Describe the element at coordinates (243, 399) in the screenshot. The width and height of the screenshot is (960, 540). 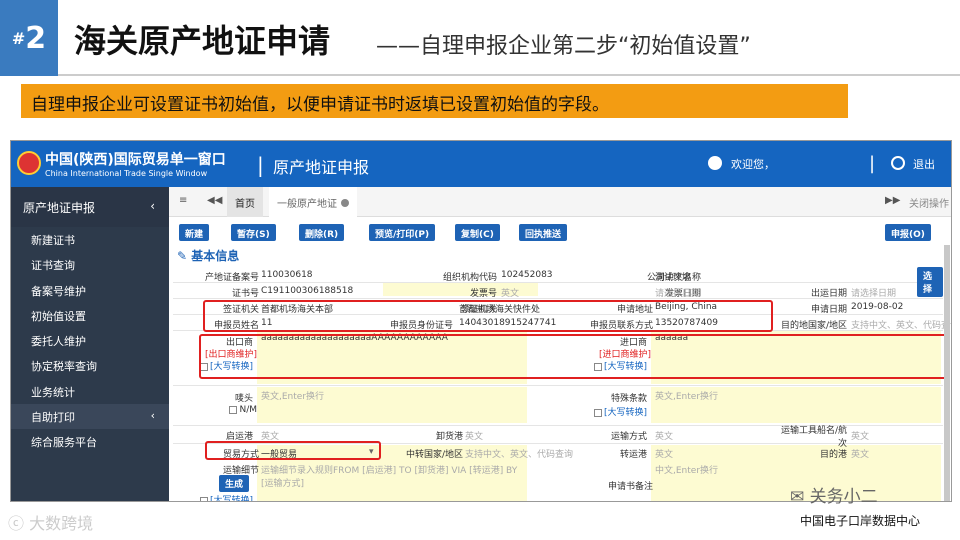
I see `mark-label: 唛头` at that location.